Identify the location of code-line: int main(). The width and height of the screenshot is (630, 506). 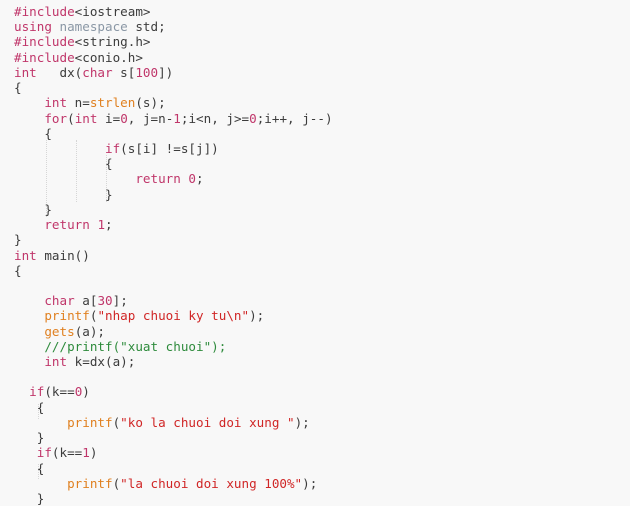
(322, 255).